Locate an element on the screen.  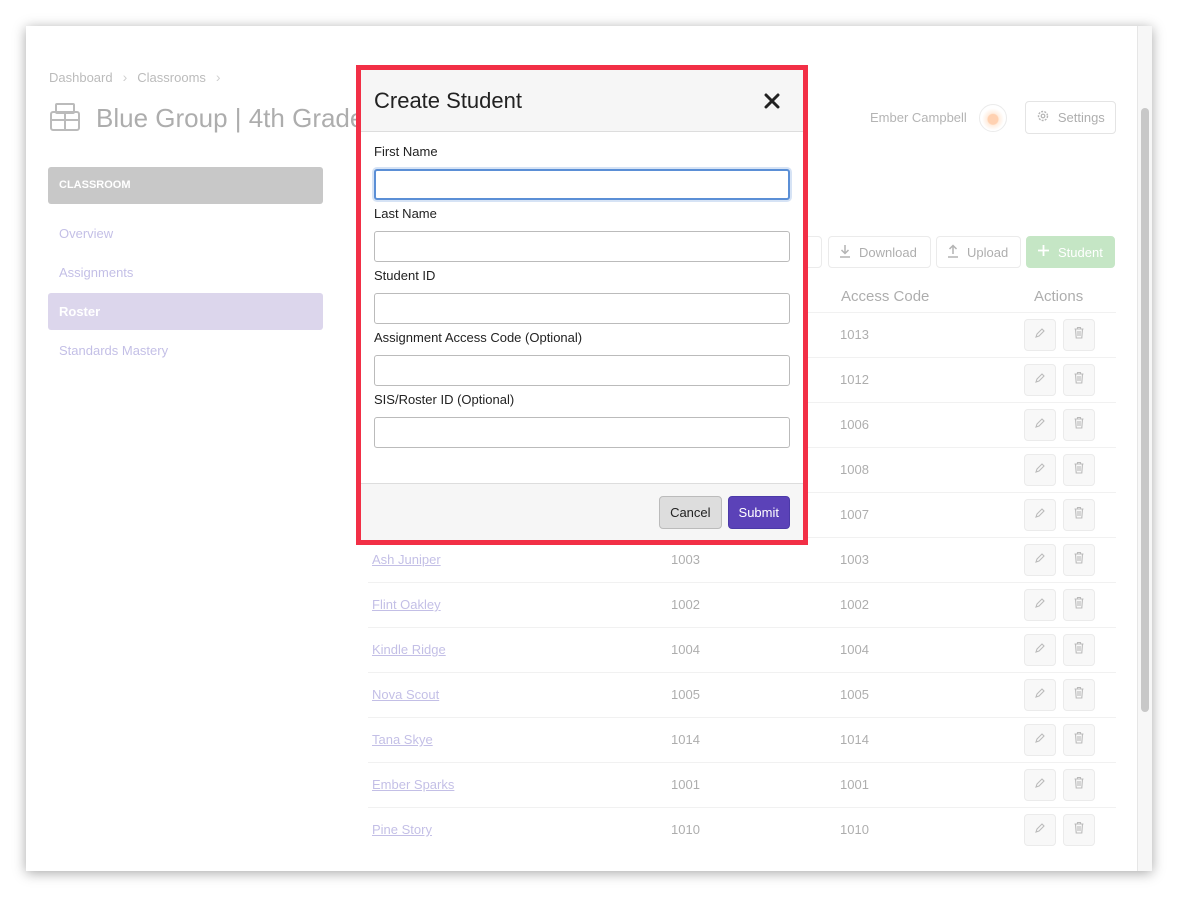
table-row: Kindle Ridge 1004 1004 is located at coordinates (742, 650).